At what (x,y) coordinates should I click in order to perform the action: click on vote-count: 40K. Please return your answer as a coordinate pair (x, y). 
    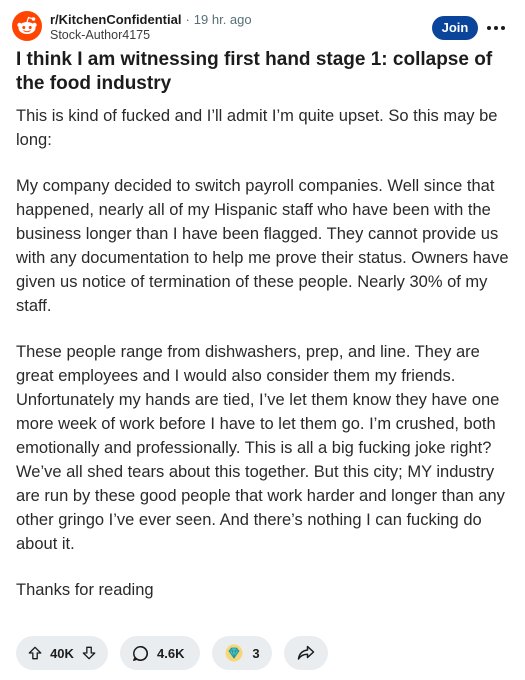
    Looking at the image, I should click on (62, 653).